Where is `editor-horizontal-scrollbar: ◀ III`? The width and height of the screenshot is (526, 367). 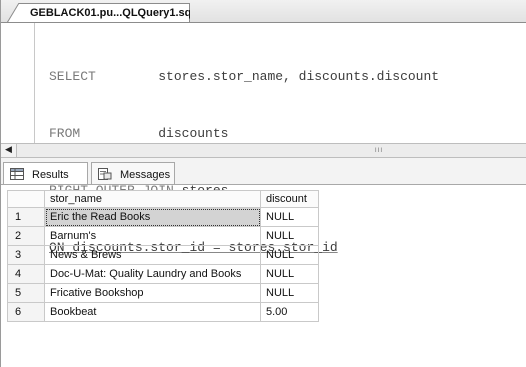
editor-horizontal-scrollbar: ◀ III is located at coordinates (263, 150).